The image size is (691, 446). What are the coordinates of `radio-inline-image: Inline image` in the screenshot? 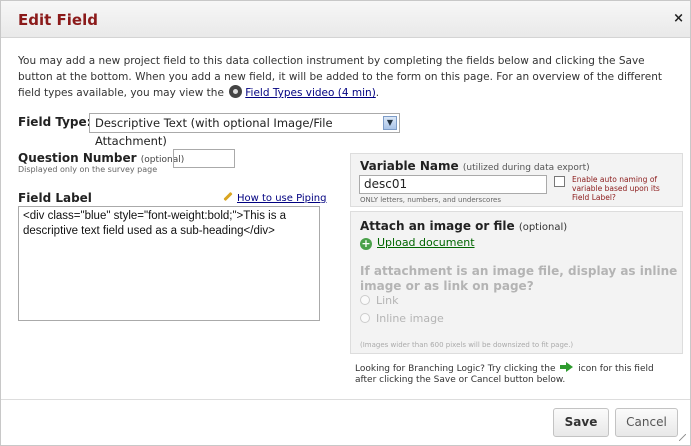 It's located at (440, 318).